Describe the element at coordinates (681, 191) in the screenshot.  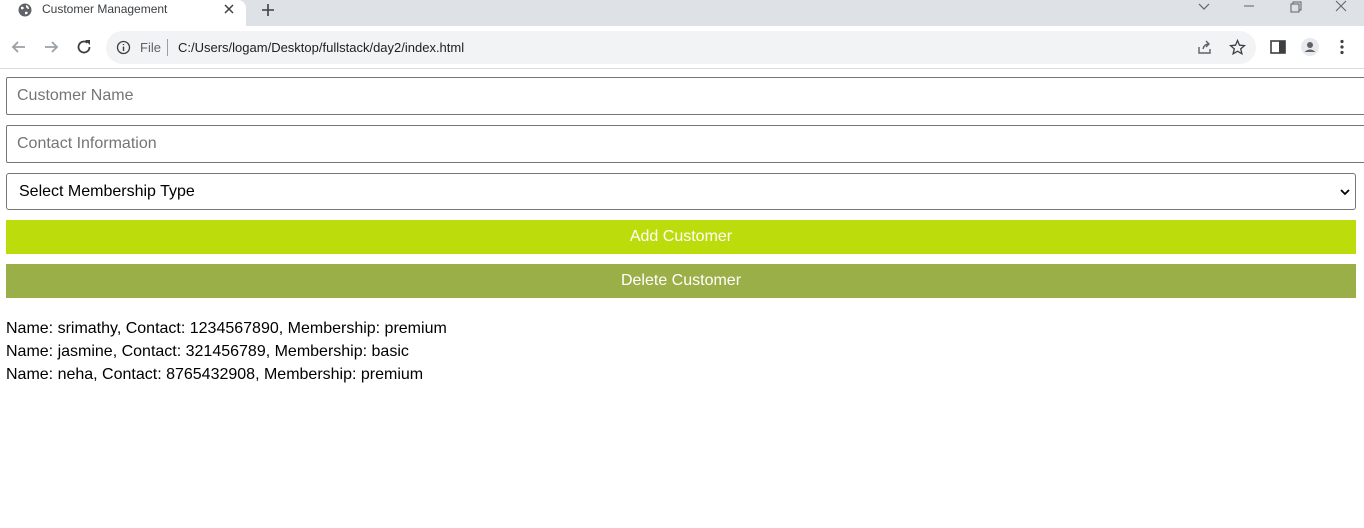
I see `membership-type-select: Select Membership Type` at that location.